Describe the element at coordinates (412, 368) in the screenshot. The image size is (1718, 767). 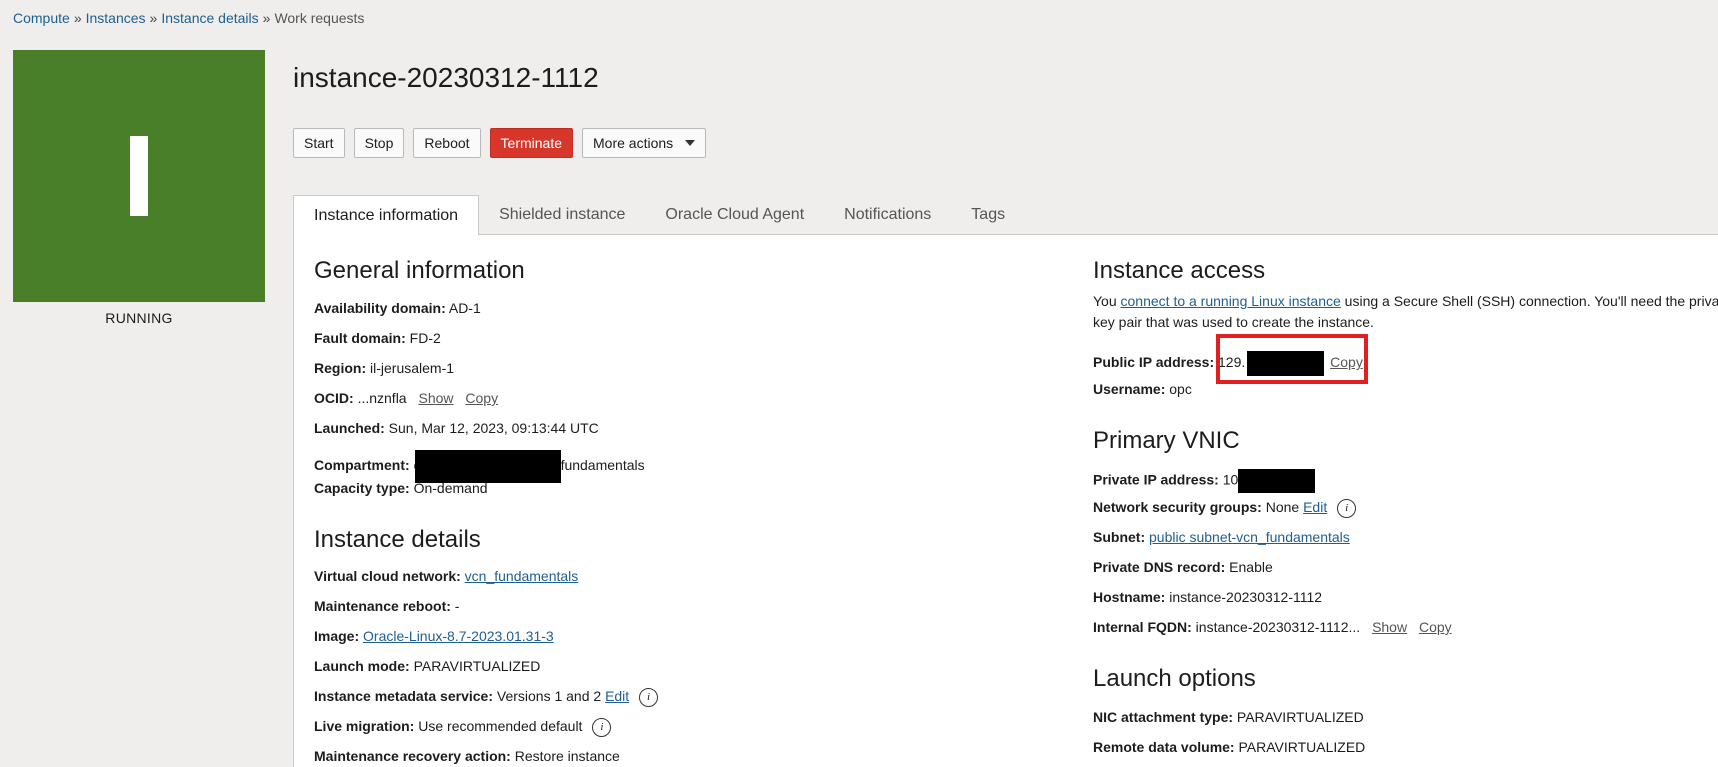
I see `region-value: il-jerusalem-1` at that location.